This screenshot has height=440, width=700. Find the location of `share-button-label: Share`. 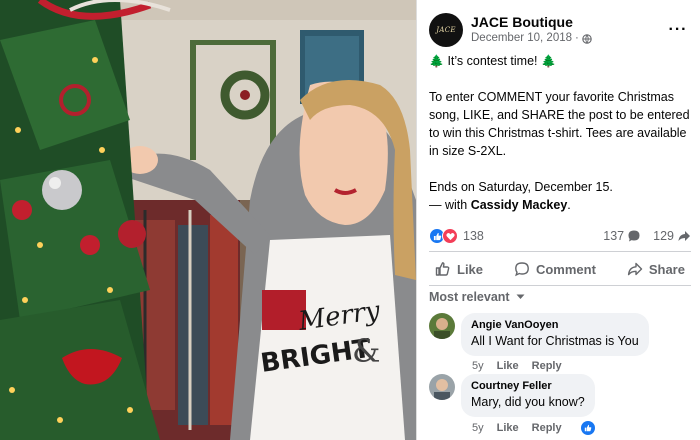

share-button-label: Share is located at coordinates (666, 269).